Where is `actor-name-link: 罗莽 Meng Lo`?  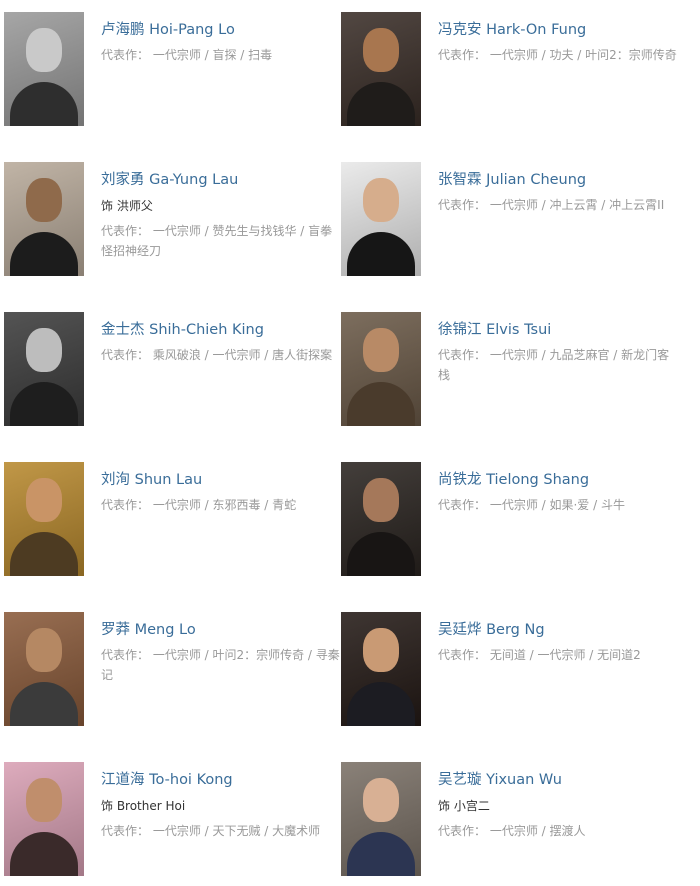
actor-name-link: 罗莽 Meng Lo is located at coordinates (221, 630).